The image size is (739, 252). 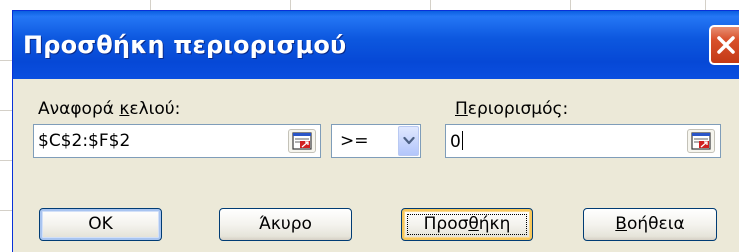 I want to click on cell-reference-collapse-button, so click(x=302, y=141).